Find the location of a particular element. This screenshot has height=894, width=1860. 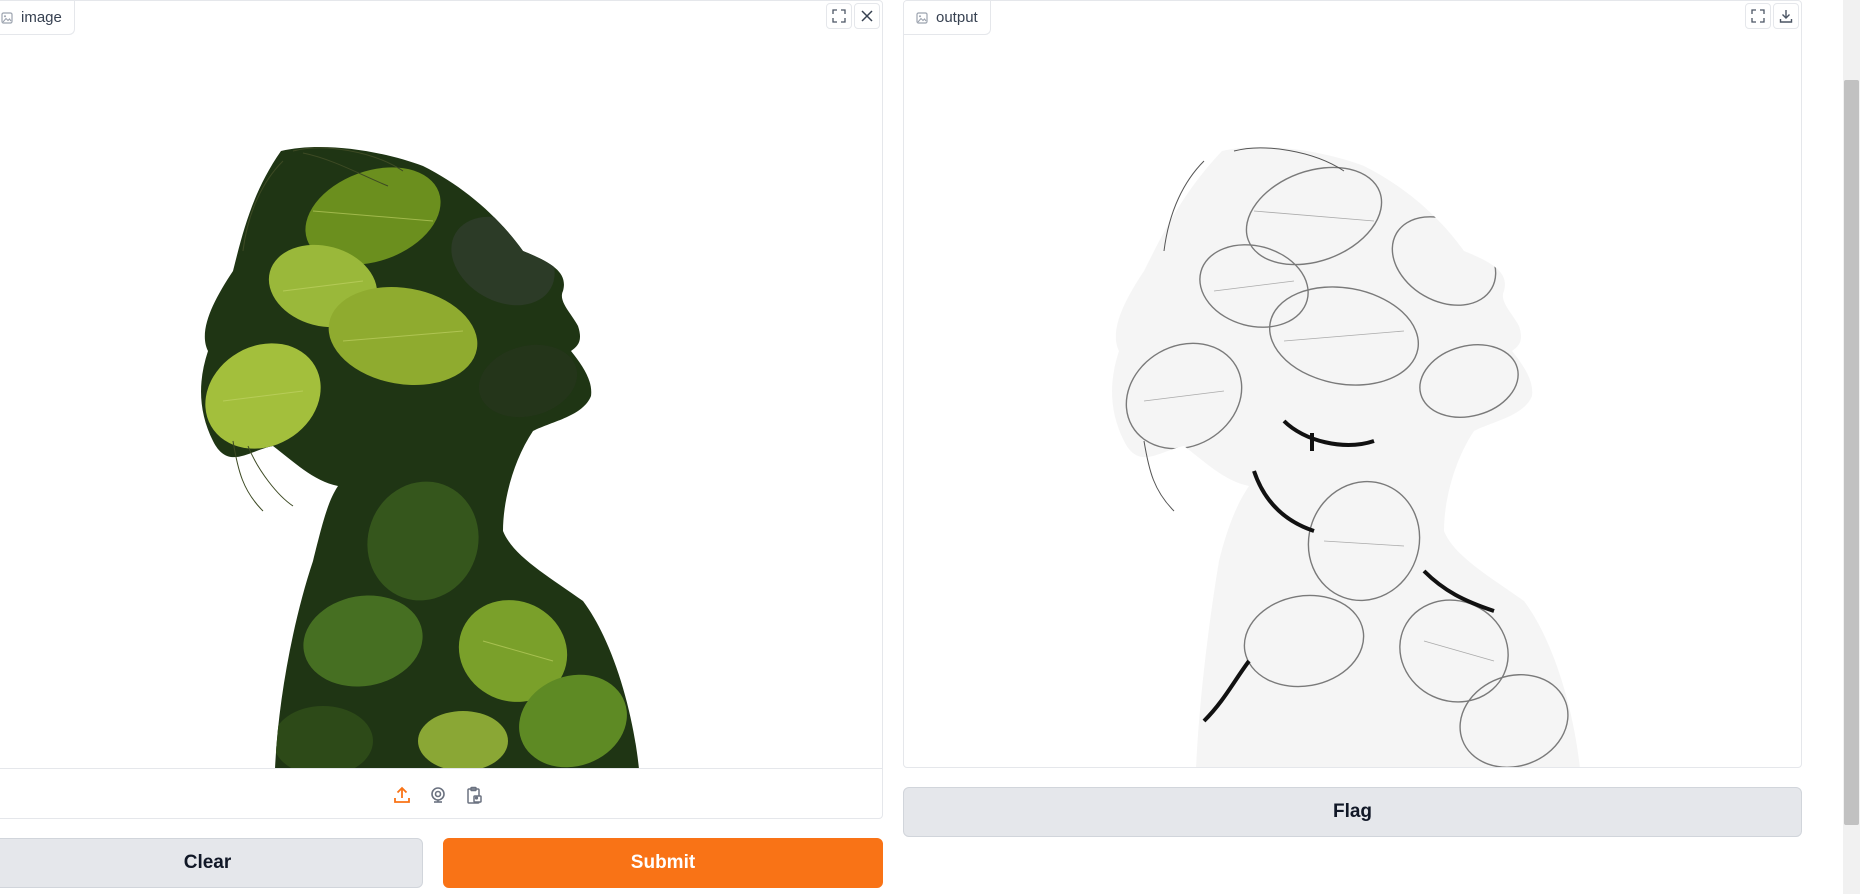

image-source-bar is located at coordinates (441, 793).